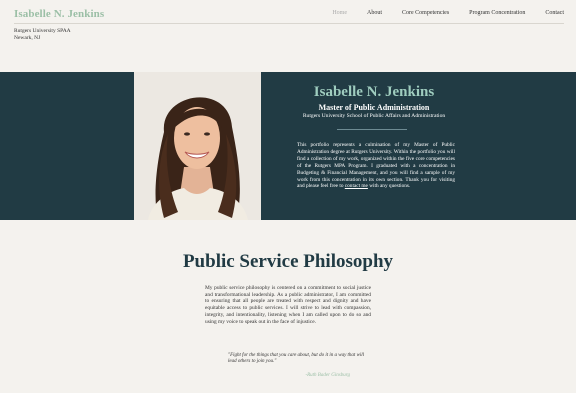 The image size is (576, 393). What do you see at coordinates (288, 261) in the screenshot?
I see `philosophy-heading: Public Service Philosophy` at bounding box center [288, 261].